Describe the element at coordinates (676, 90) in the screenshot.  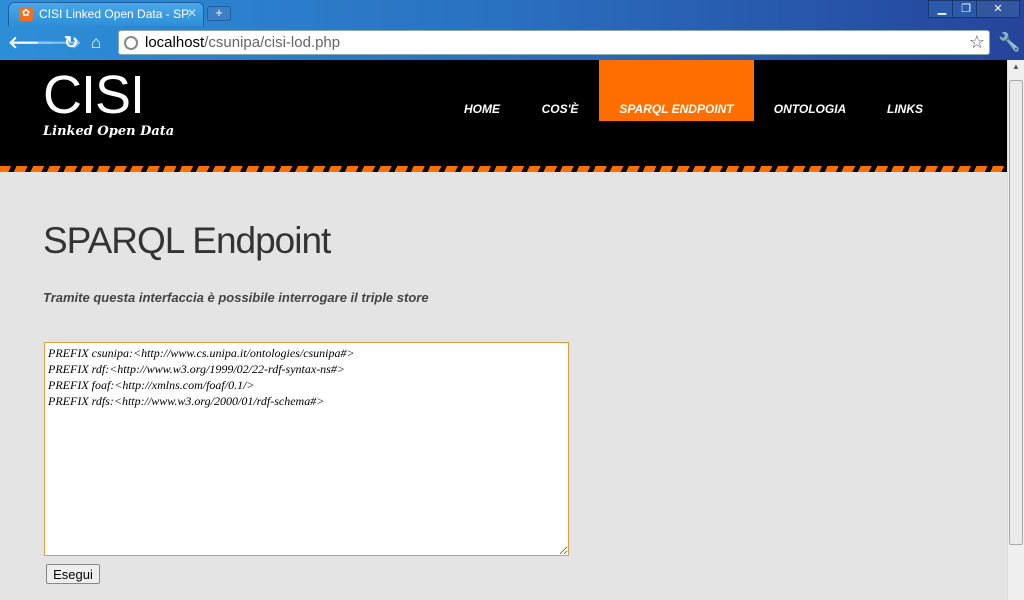
I see `menu-sparql-endpoint: SPARQL ENDPOINT` at that location.